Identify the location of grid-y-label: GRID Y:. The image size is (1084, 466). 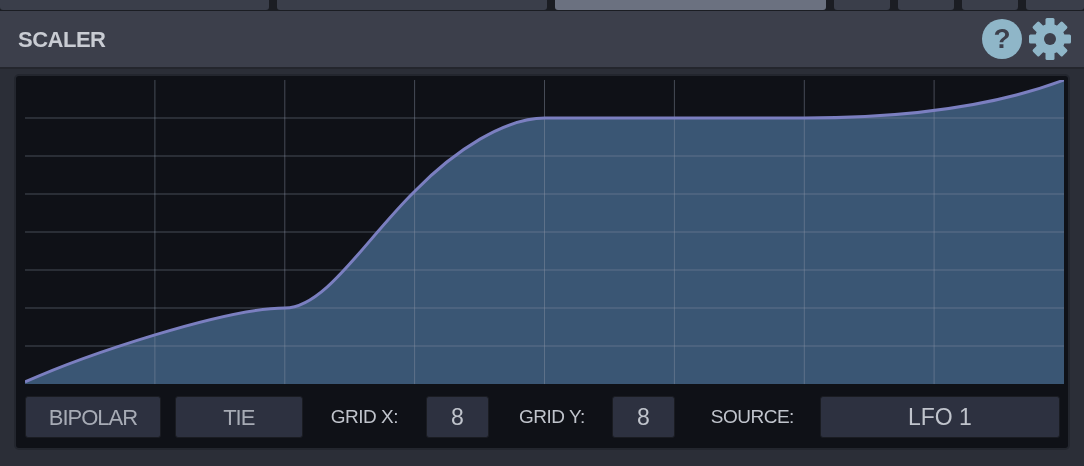
(552, 416).